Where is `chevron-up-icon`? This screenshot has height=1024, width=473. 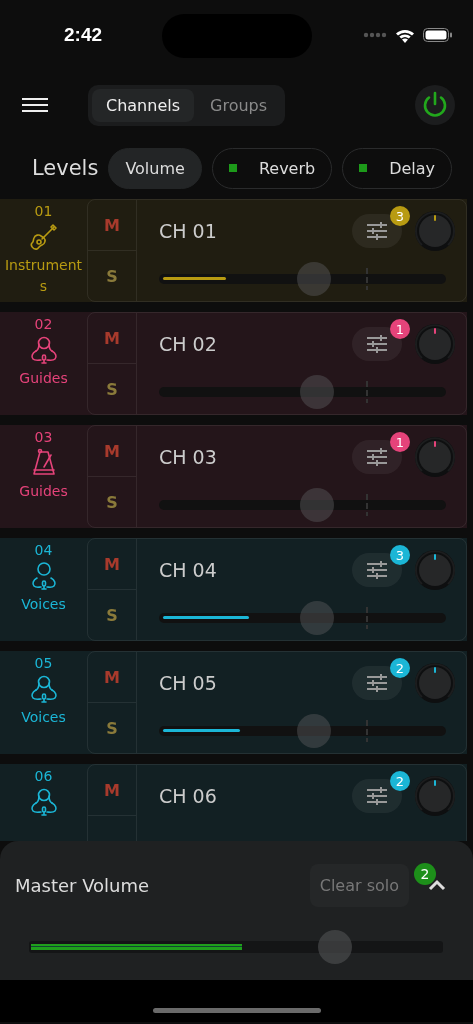
chevron-up-icon is located at coordinates (437, 885).